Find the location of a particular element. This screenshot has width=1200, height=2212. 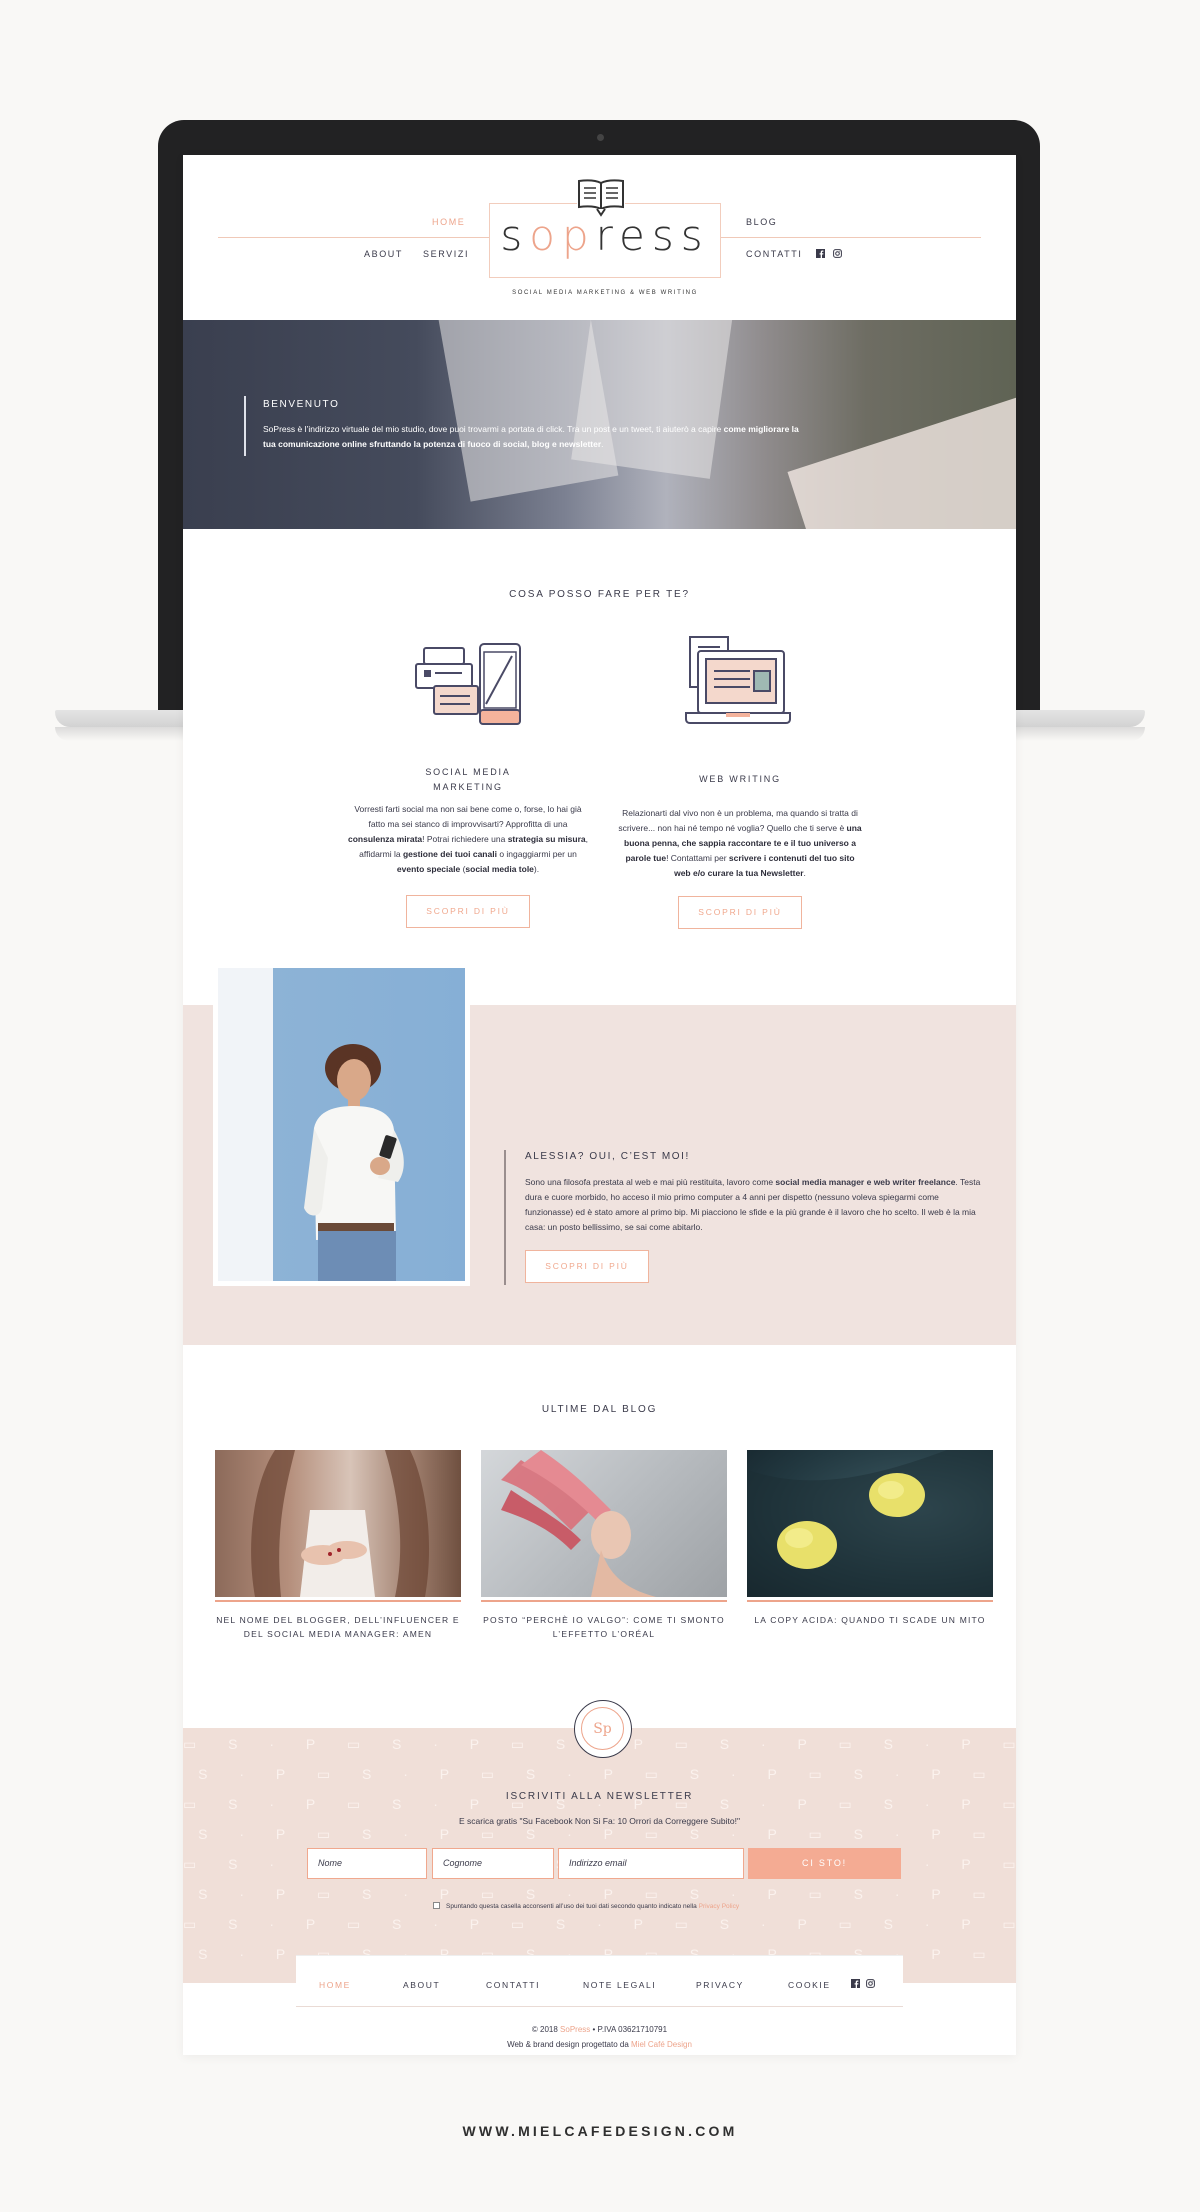

about-accent-bar is located at coordinates (505, 1217).